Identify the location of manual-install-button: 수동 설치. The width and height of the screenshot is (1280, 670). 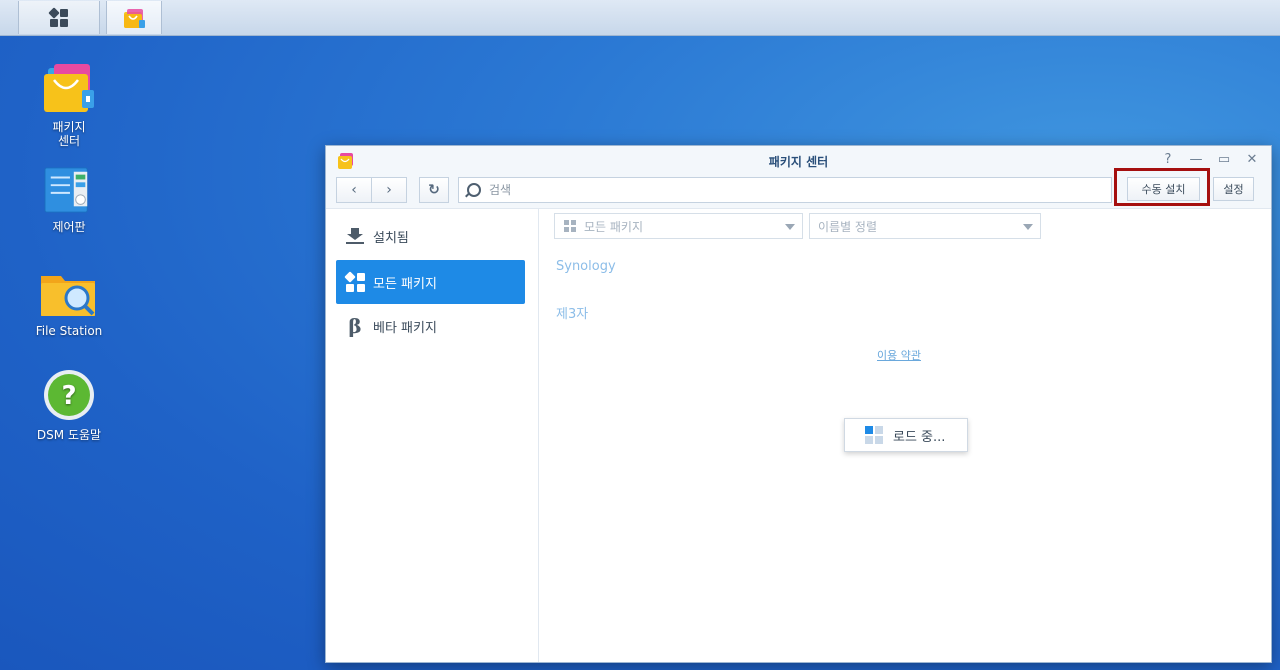
(1163, 189).